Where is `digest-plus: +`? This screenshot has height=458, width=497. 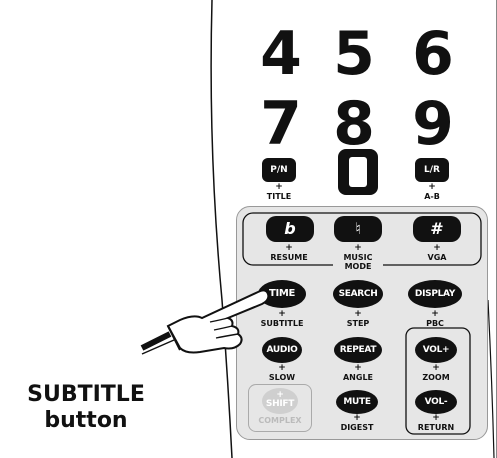 digest-plus: + is located at coordinates (357, 418).